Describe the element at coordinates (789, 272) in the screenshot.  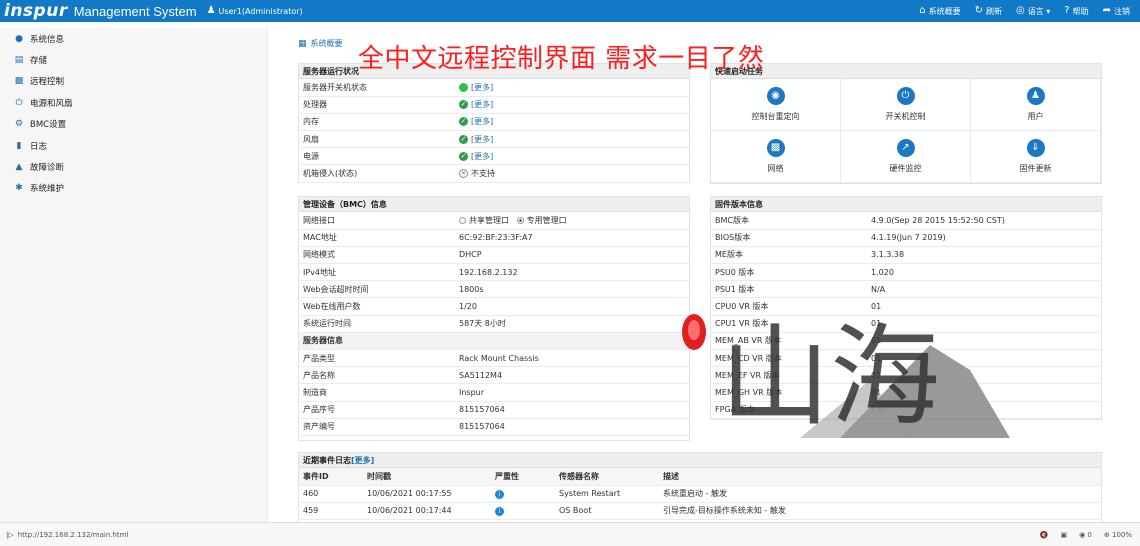
I see `field-key: PSU0 版本` at that location.